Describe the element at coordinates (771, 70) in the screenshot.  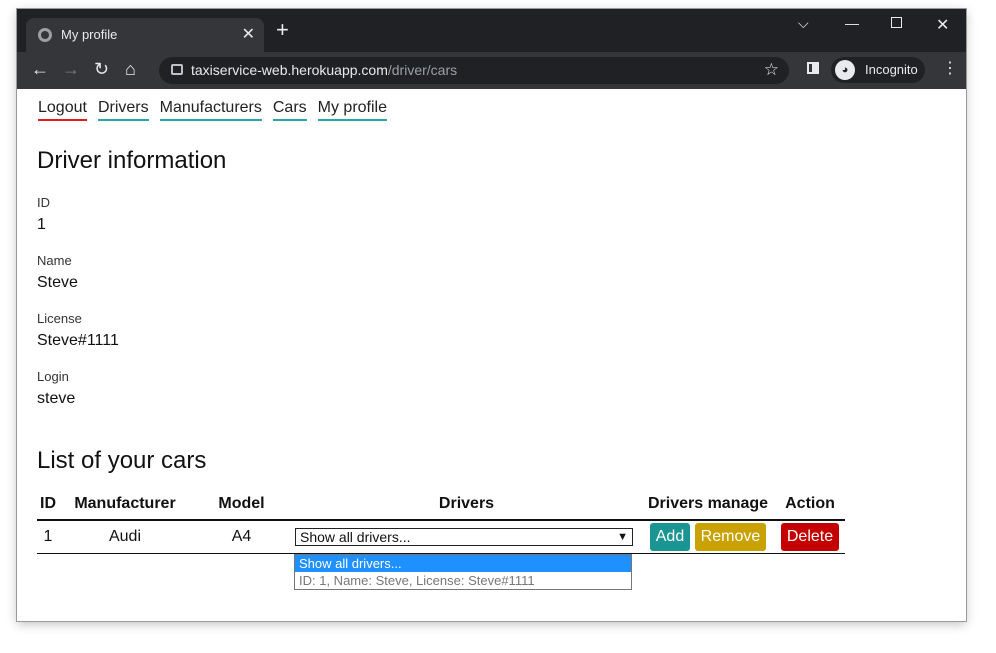
I see `star-icon: ☆` at that location.